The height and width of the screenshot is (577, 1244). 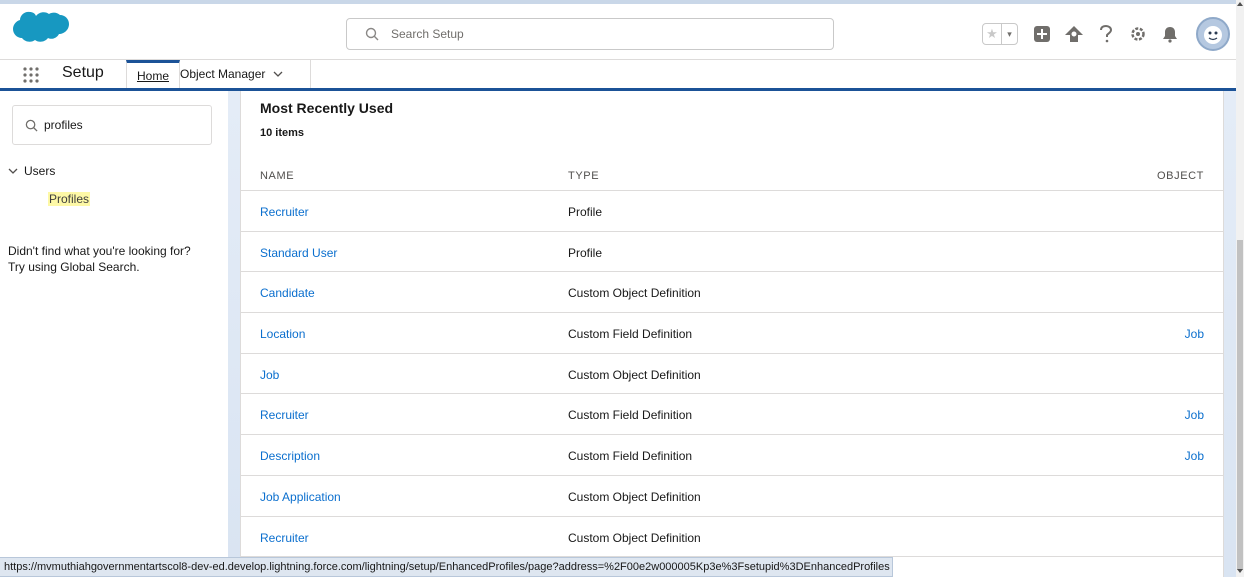 What do you see at coordinates (1074, 34) in the screenshot?
I see `trailhead-icon` at bounding box center [1074, 34].